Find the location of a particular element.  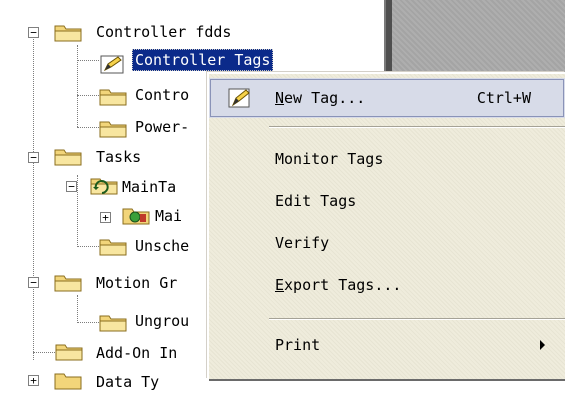

menu-item-label: Monitor Tags is located at coordinates (329, 159).